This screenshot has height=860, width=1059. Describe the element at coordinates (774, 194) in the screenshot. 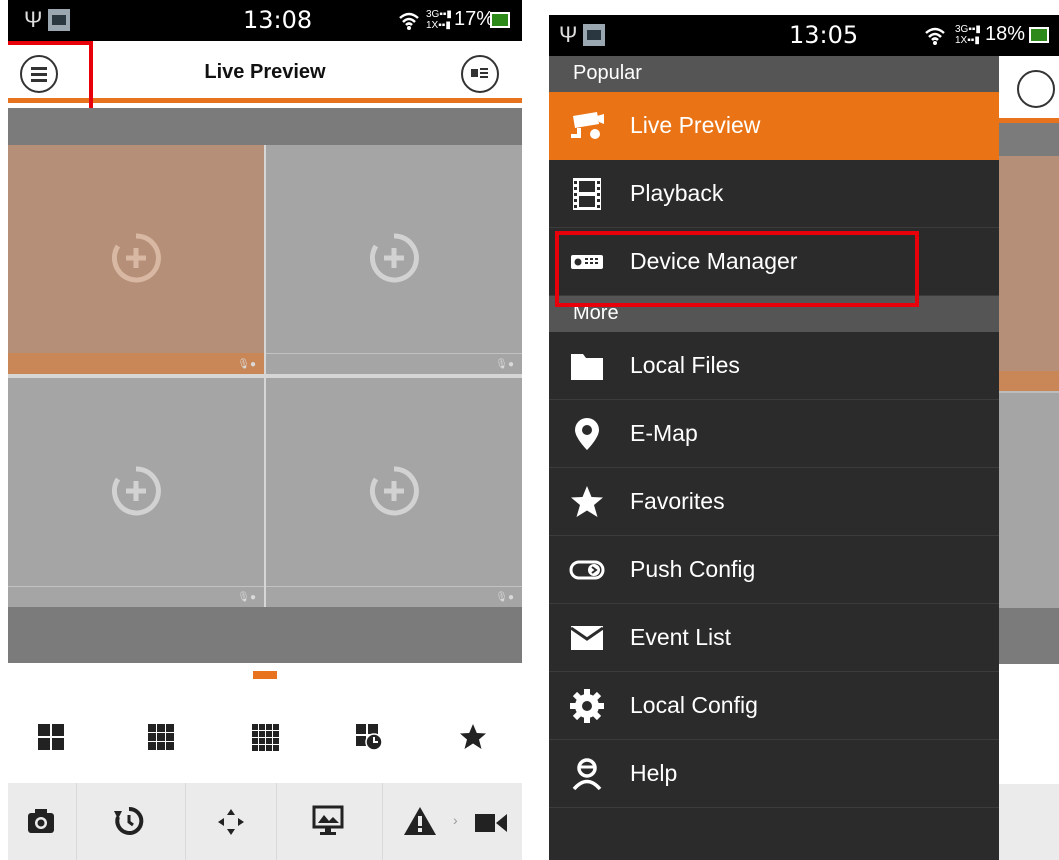

I see `menu-item-playback: Playback` at that location.